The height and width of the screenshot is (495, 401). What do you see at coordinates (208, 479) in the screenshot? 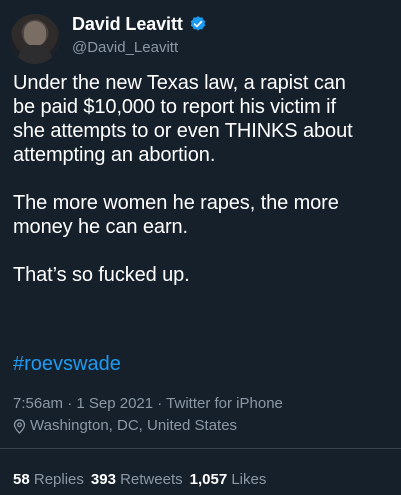
I see `likes-count: 1,057` at bounding box center [208, 479].